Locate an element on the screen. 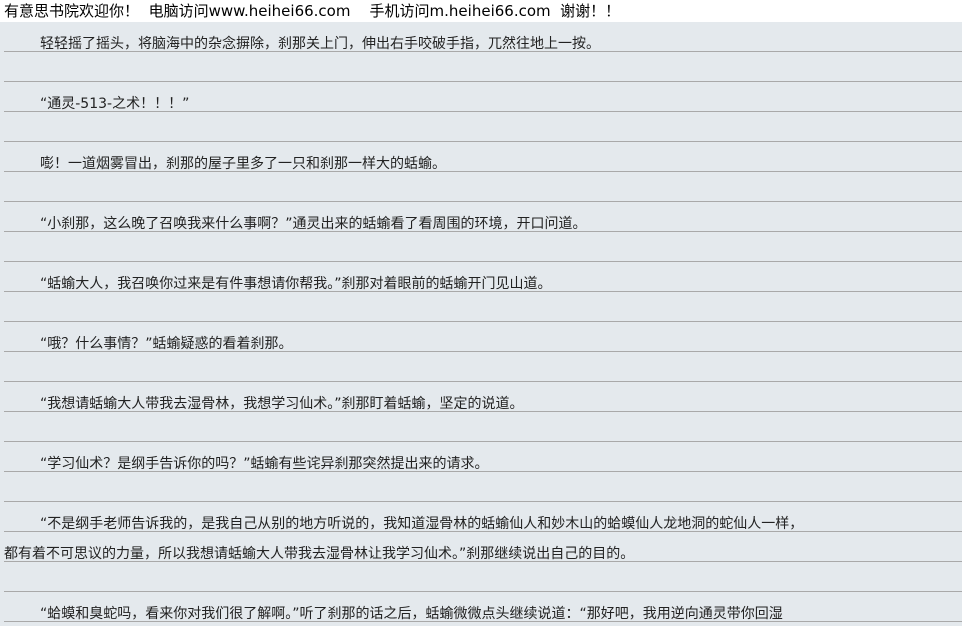  thanks-text: 谢谢！！ is located at coordinates (590, 11).